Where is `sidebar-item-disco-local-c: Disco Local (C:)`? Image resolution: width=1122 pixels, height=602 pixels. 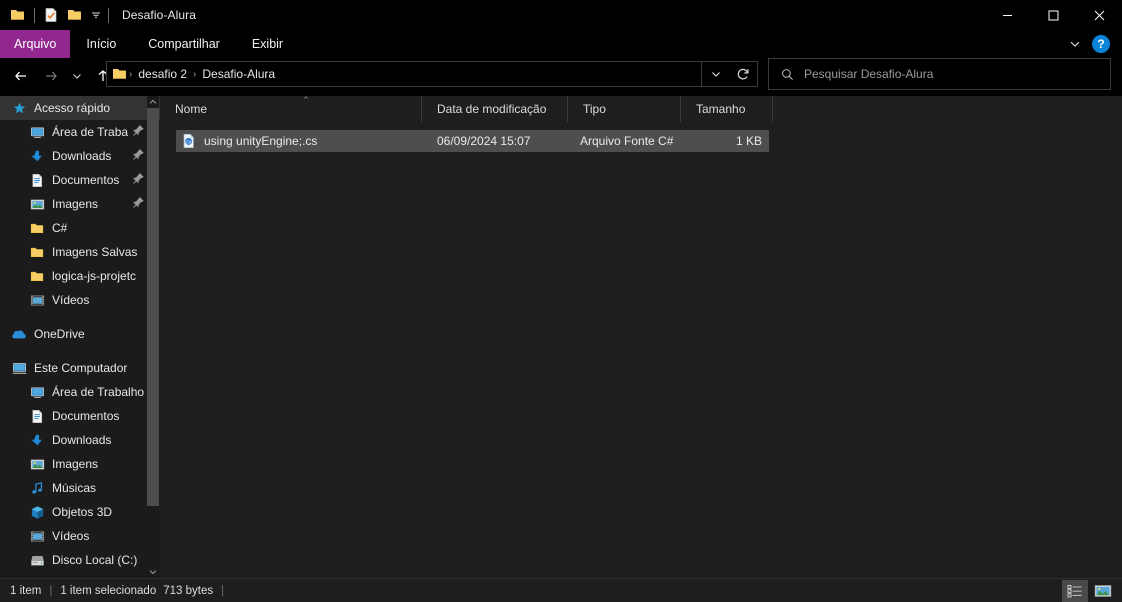 sidebar-item-disco-local-c: Disco Local (C:) is located at coordinates (80, 560).